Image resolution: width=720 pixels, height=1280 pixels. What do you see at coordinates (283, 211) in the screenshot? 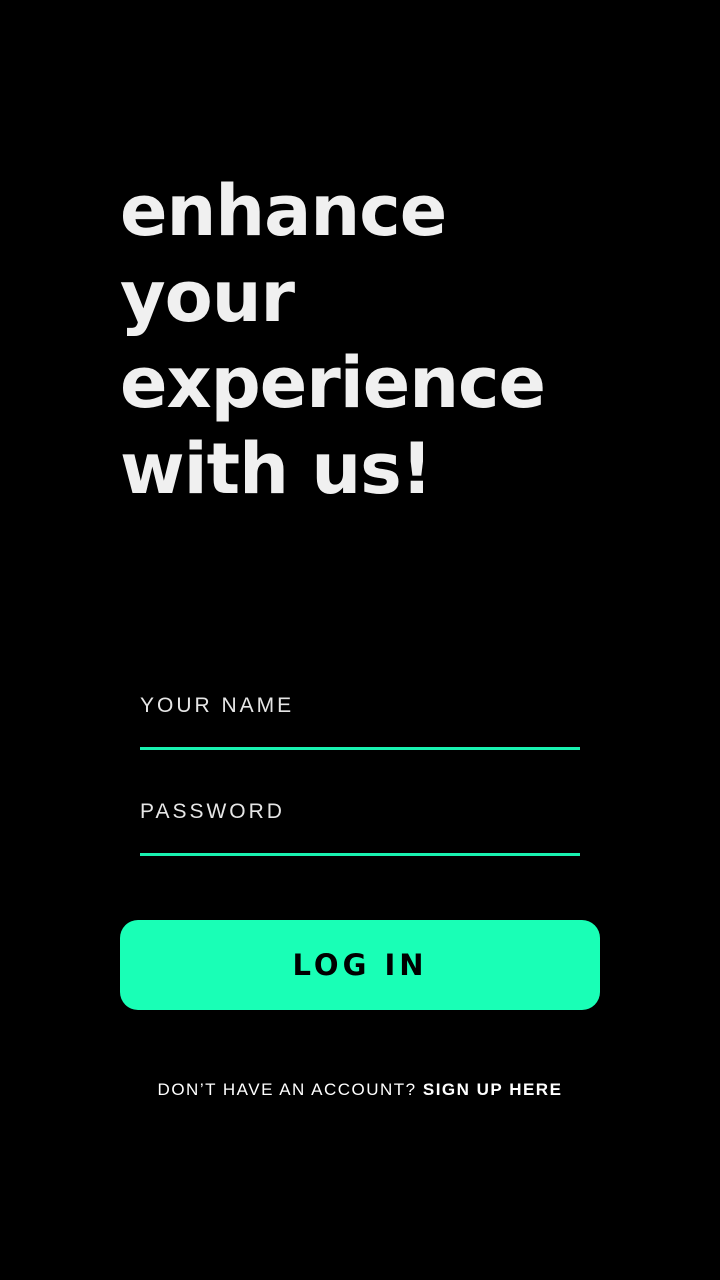
I see `headline-line: enhance` at bounding box center [283, 211].